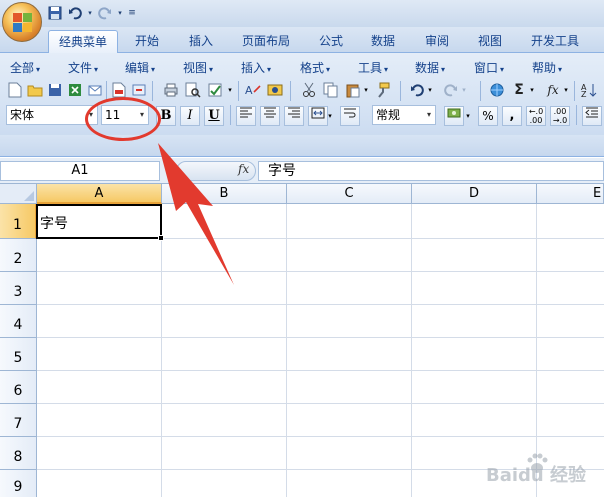 This screenshot has width=604, height=497. Describe the element at coordinates (18, 255) in the screenshot. I see `row-header-2: 2` at that location.